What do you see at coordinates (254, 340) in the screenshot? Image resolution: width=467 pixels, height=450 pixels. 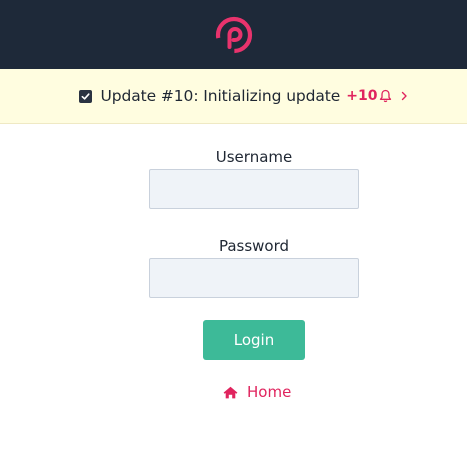 I see `login-button: Login` at bounding box center [254, 340].